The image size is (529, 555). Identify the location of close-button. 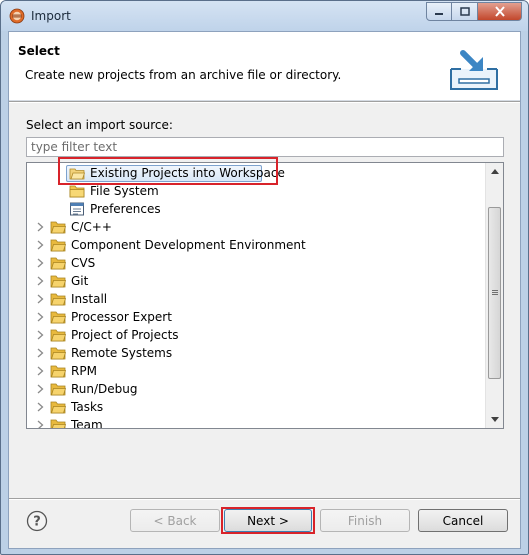
(500, 11).